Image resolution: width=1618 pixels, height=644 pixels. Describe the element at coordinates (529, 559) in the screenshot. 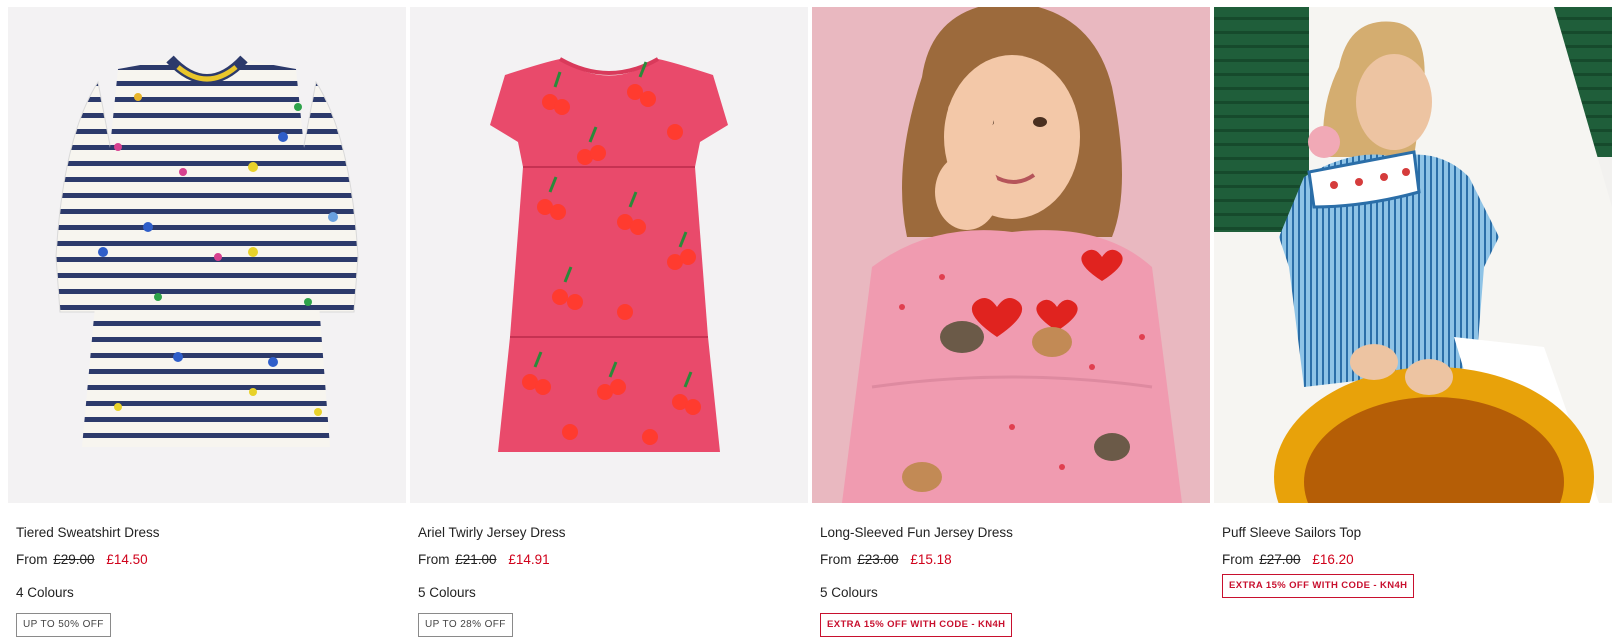

I see `sale-price: £14.91` at that location.